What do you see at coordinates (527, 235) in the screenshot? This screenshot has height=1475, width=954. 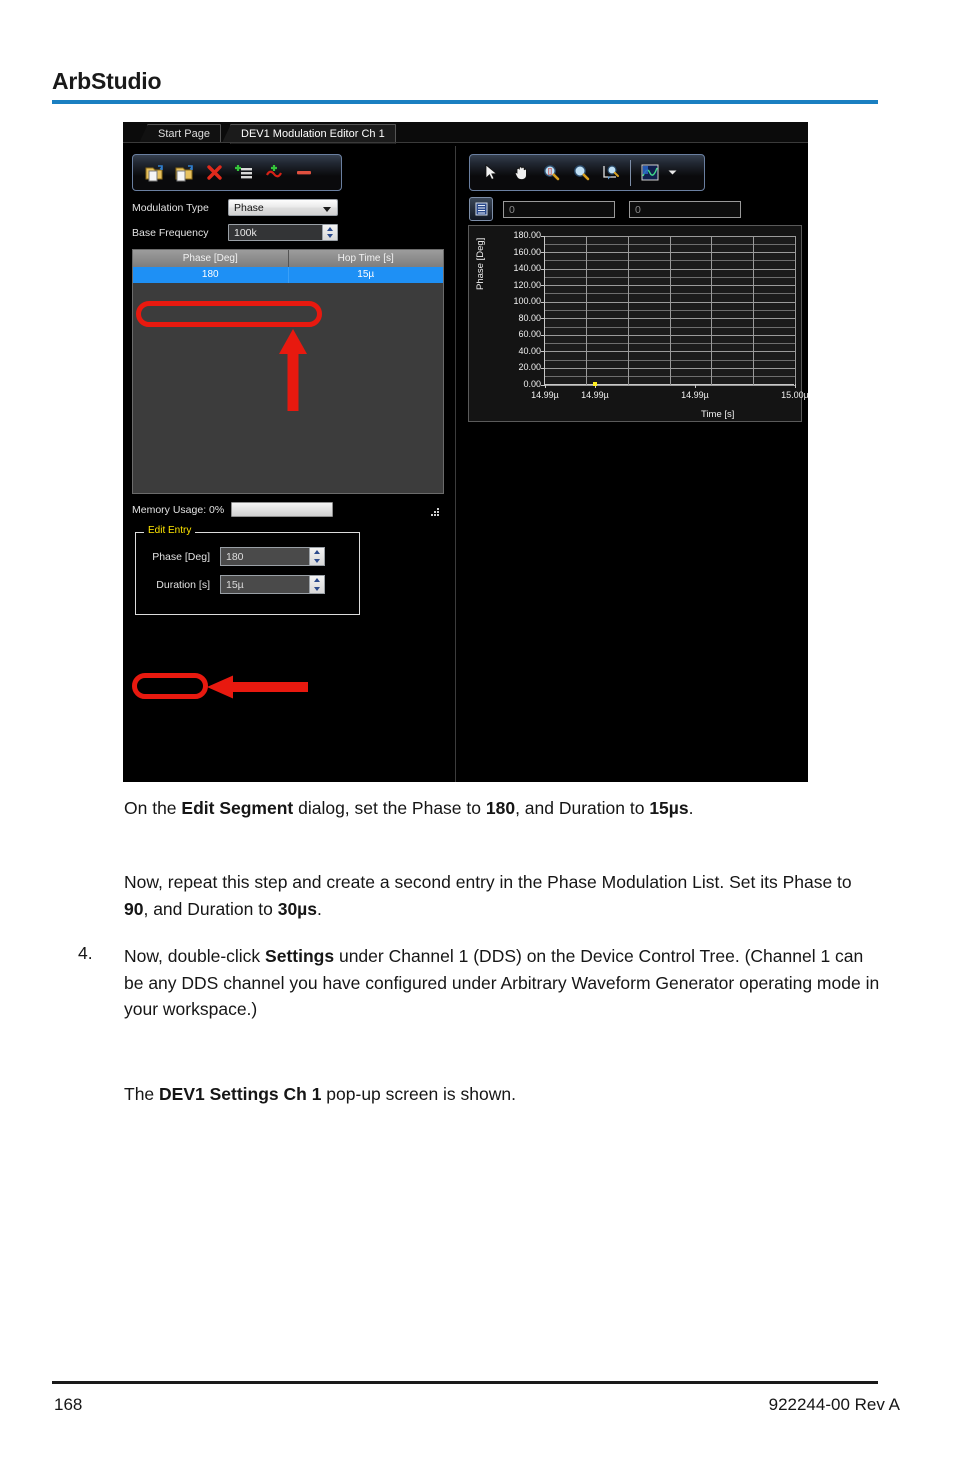 I see `y-axis-tick-label: 180.00` at bounding box center [527, 235].